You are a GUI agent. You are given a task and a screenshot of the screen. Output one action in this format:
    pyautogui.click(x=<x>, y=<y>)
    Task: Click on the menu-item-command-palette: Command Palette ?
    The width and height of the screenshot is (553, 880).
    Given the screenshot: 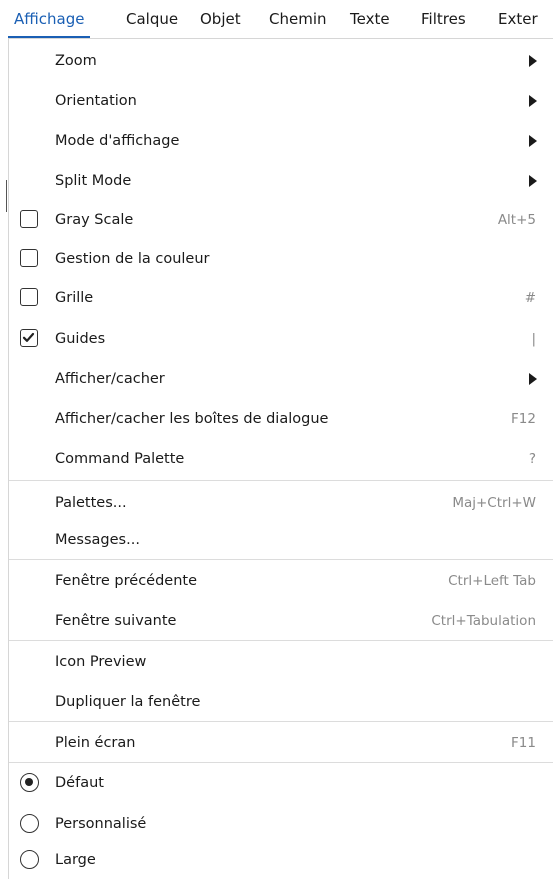 What is the action you would take?
    pyautogui.click(x=281, y=459)
    